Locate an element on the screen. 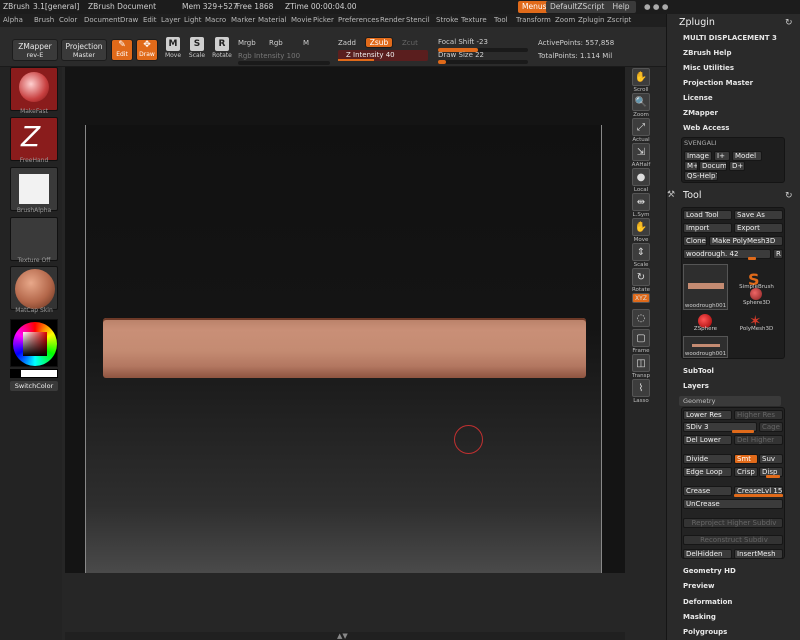  help-button: Help is located at coordinates (621, 7).